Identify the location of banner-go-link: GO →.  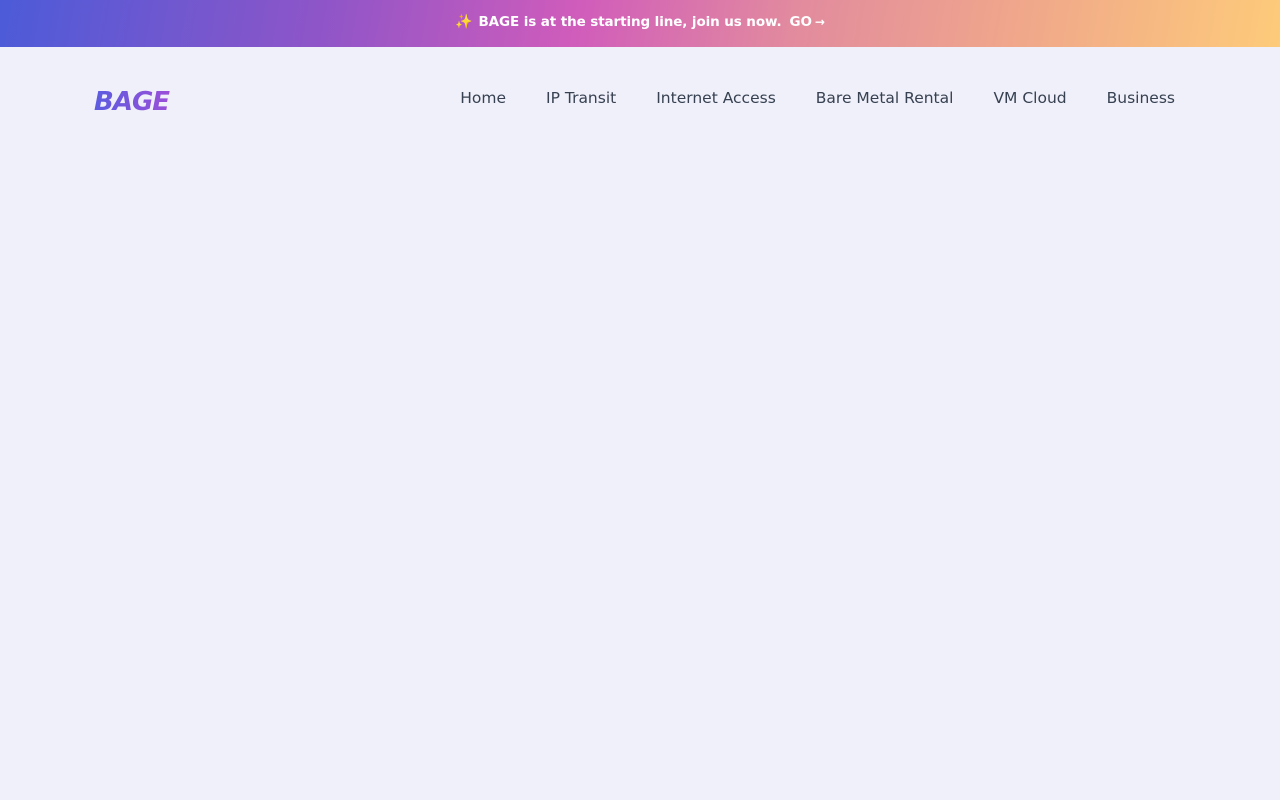
(807, 22).